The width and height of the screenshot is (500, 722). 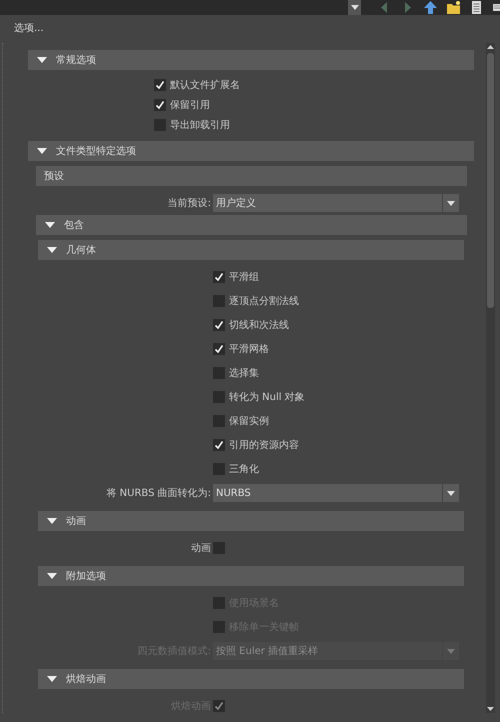 I want to click on document-icon, so click(x=476, y=7).